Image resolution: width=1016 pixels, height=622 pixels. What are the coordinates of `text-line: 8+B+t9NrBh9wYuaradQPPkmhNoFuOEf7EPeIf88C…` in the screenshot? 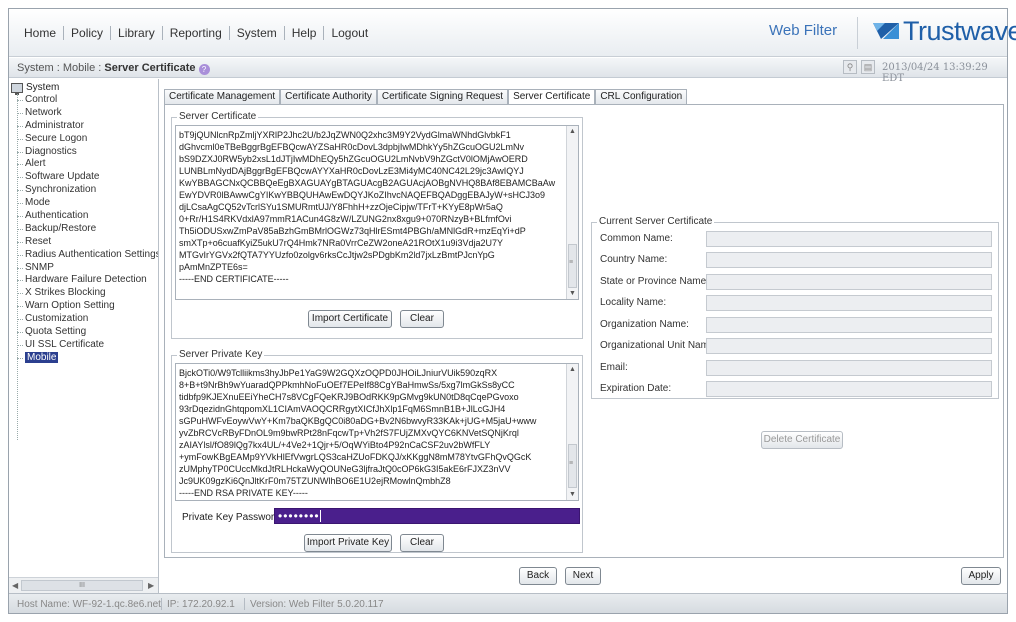 It's located at (347, 385).